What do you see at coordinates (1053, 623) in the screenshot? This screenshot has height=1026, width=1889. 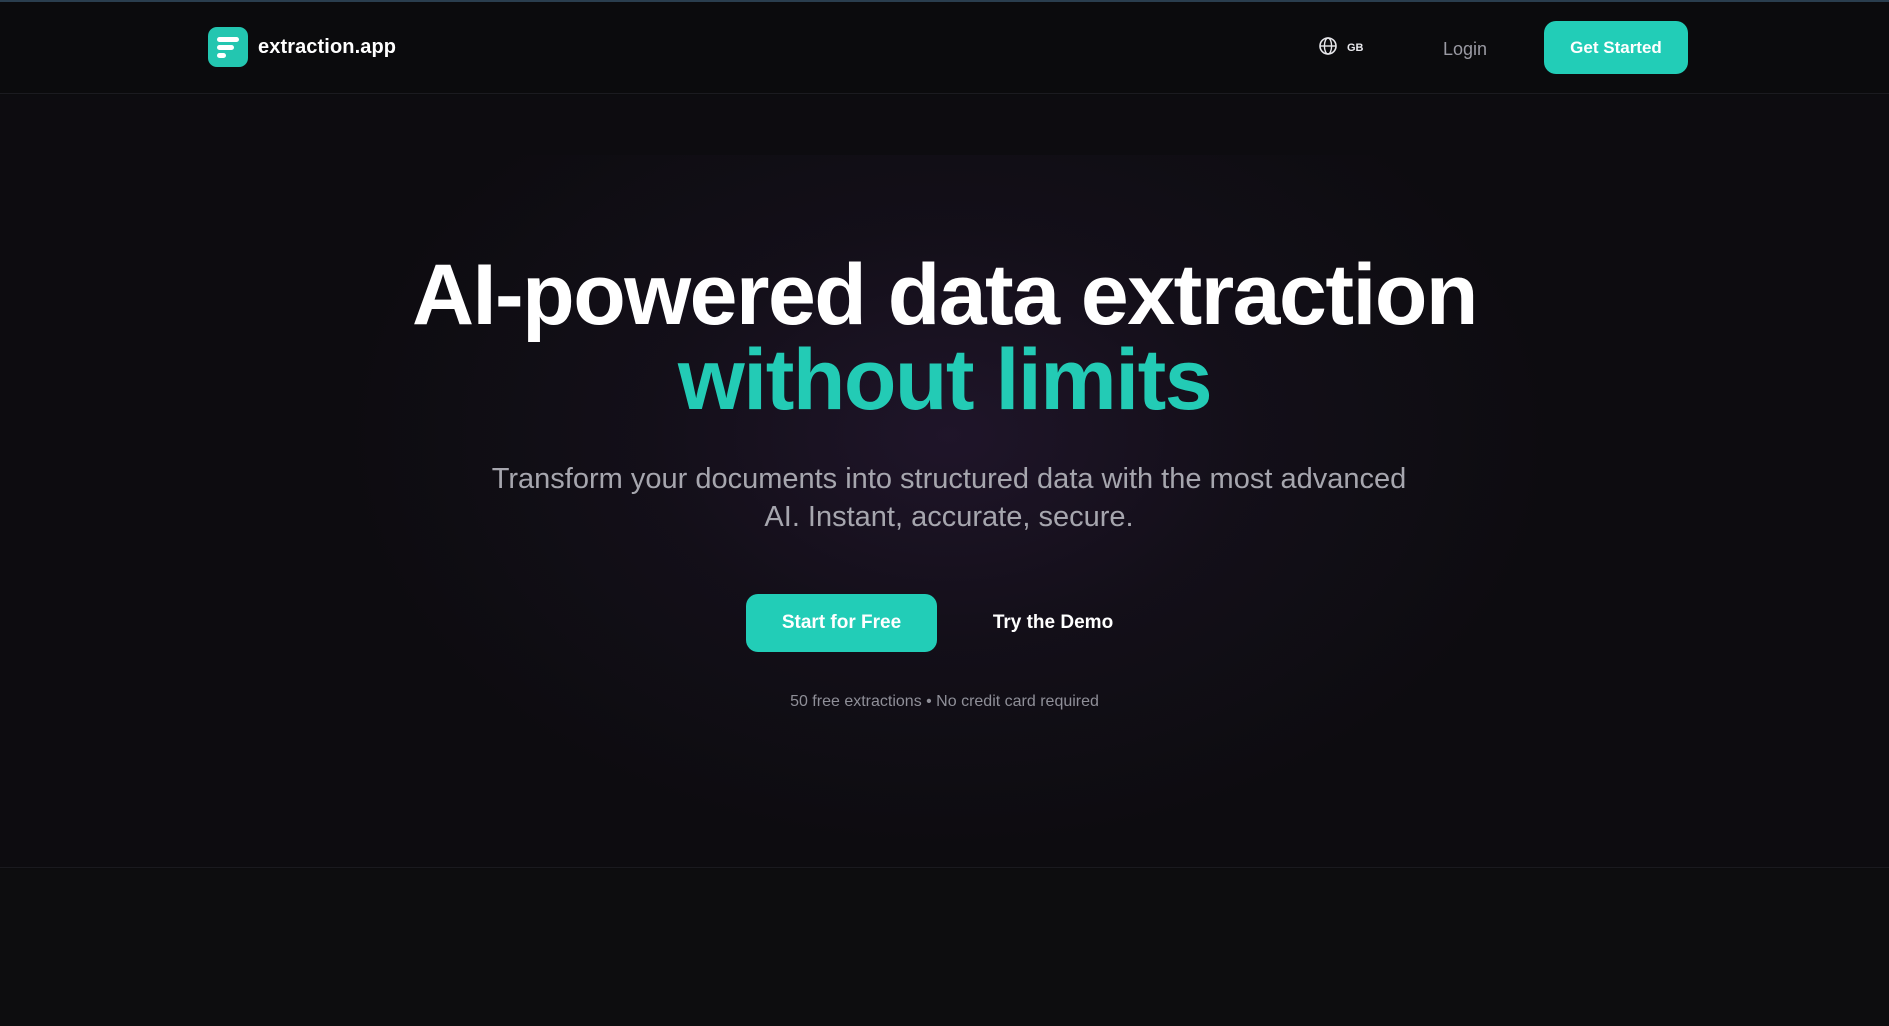 I see `try-demo-button: Try the Demo` at bounding box center [1053, 623].